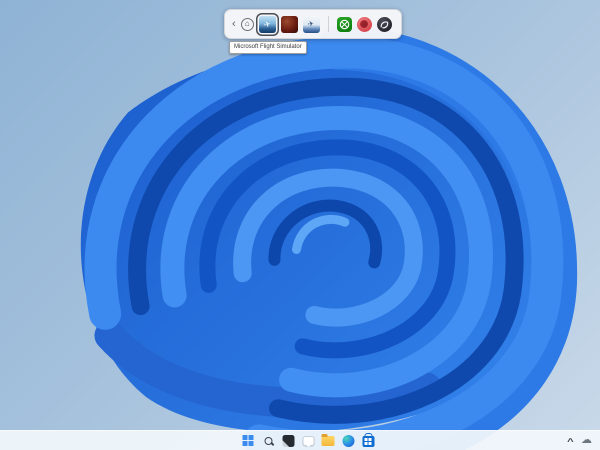  What do you see at coordinates (289, 24) in the screenshot?
I see `app-tile-dark-red-game` at bounding box center [289, 24].